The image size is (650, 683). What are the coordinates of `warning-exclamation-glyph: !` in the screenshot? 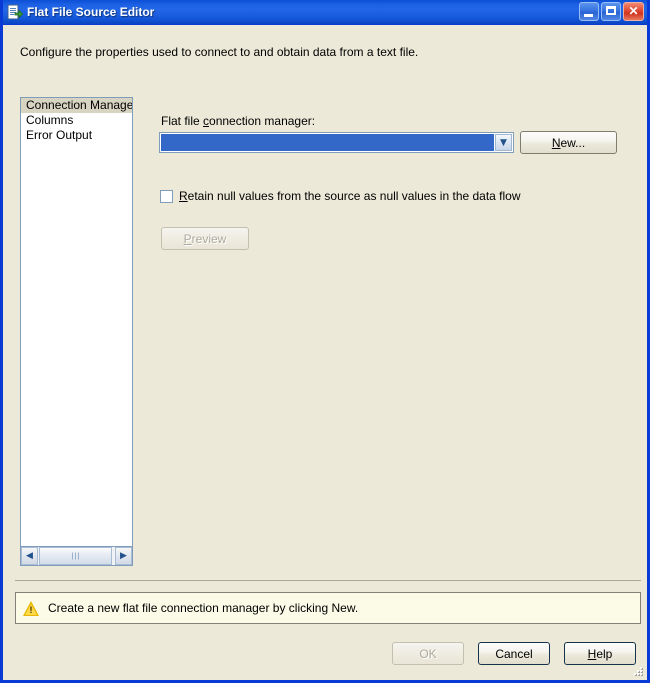 It's located at (31, 609).